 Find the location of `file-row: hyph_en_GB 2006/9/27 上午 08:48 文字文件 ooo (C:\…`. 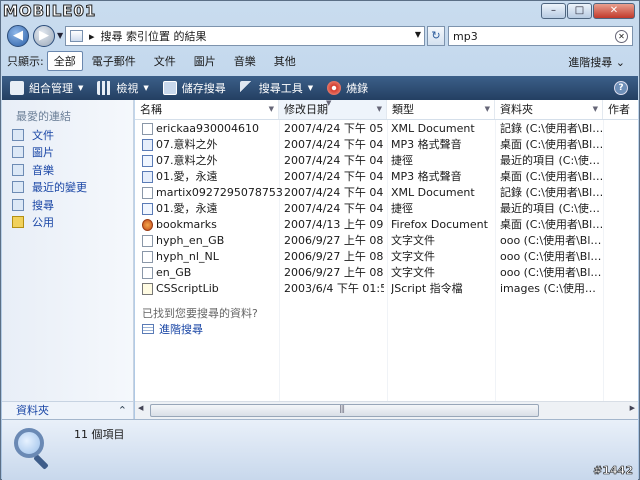

file-row: hyph_en_GB 2006/9/27 上午 08:48 文字文件 ooo (C:\… is located at coordinates (386, 241).